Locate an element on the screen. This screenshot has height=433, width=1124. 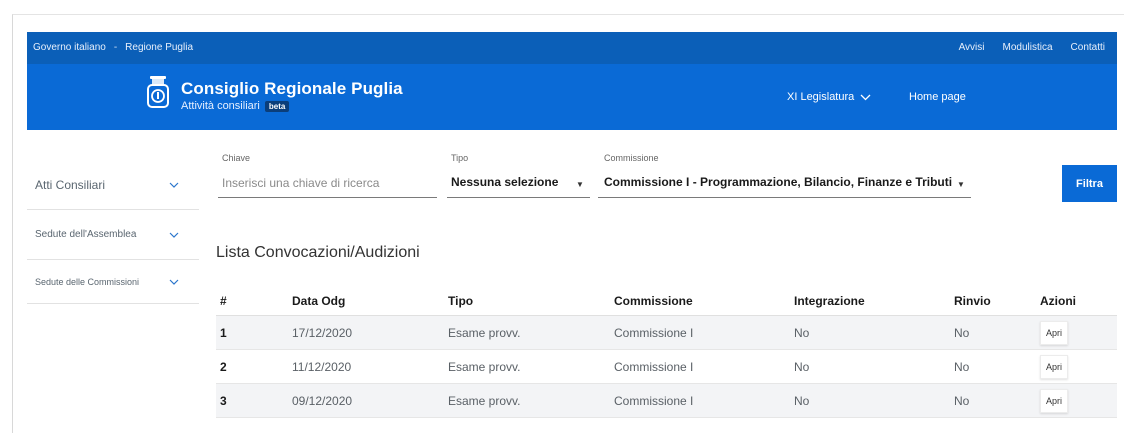
site-subtitle: Attività consiliari beta is located at coordinates (235, 106).